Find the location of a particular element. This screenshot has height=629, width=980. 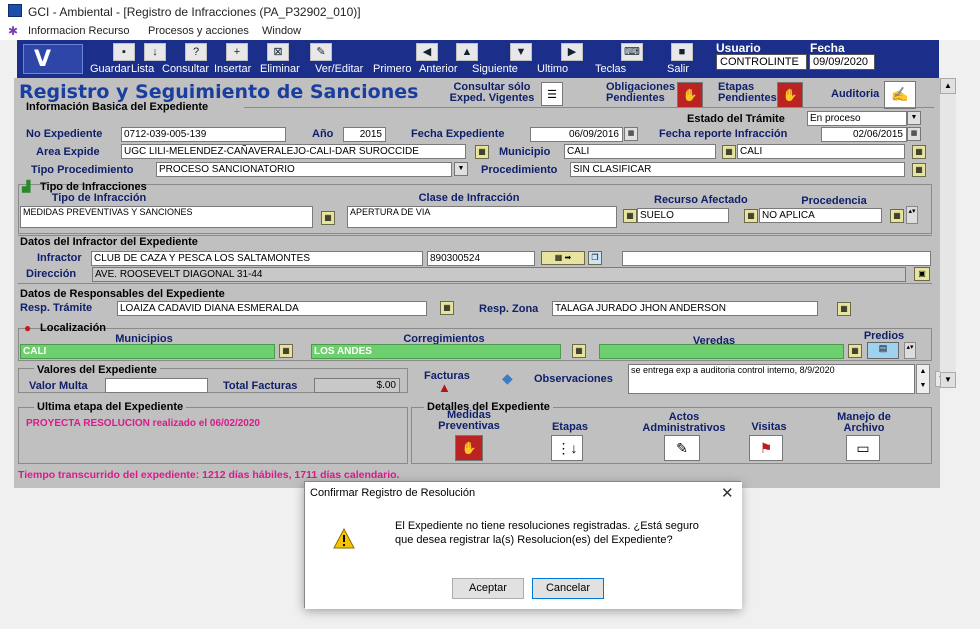

first-button: ◀ is located at coordinates (427, 52).